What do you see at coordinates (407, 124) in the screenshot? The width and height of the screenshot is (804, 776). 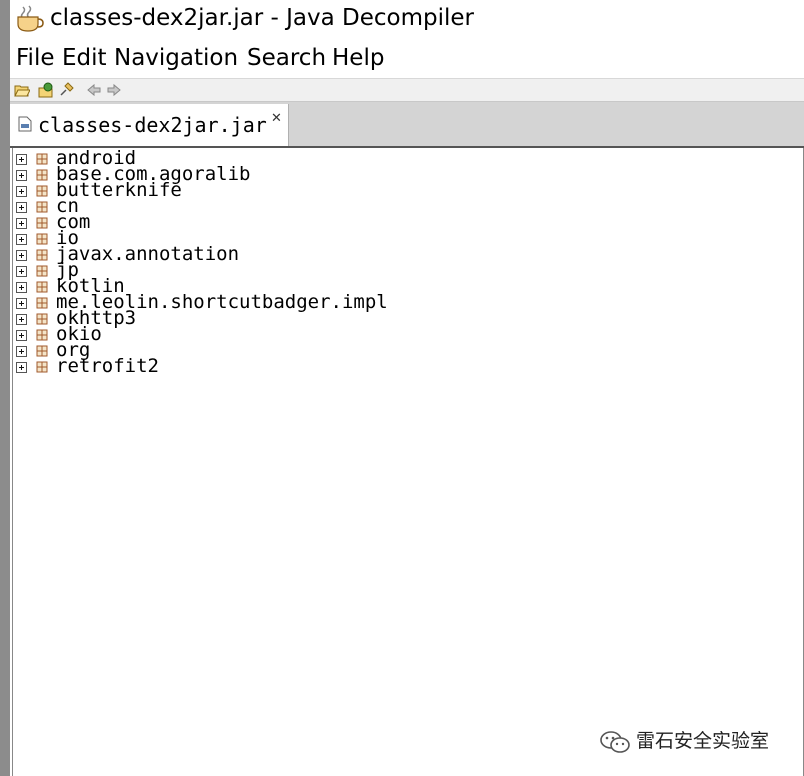 I see `editor-tab-strip: classes-dex2jar.jar ✕` at bounding box center [407, 124].